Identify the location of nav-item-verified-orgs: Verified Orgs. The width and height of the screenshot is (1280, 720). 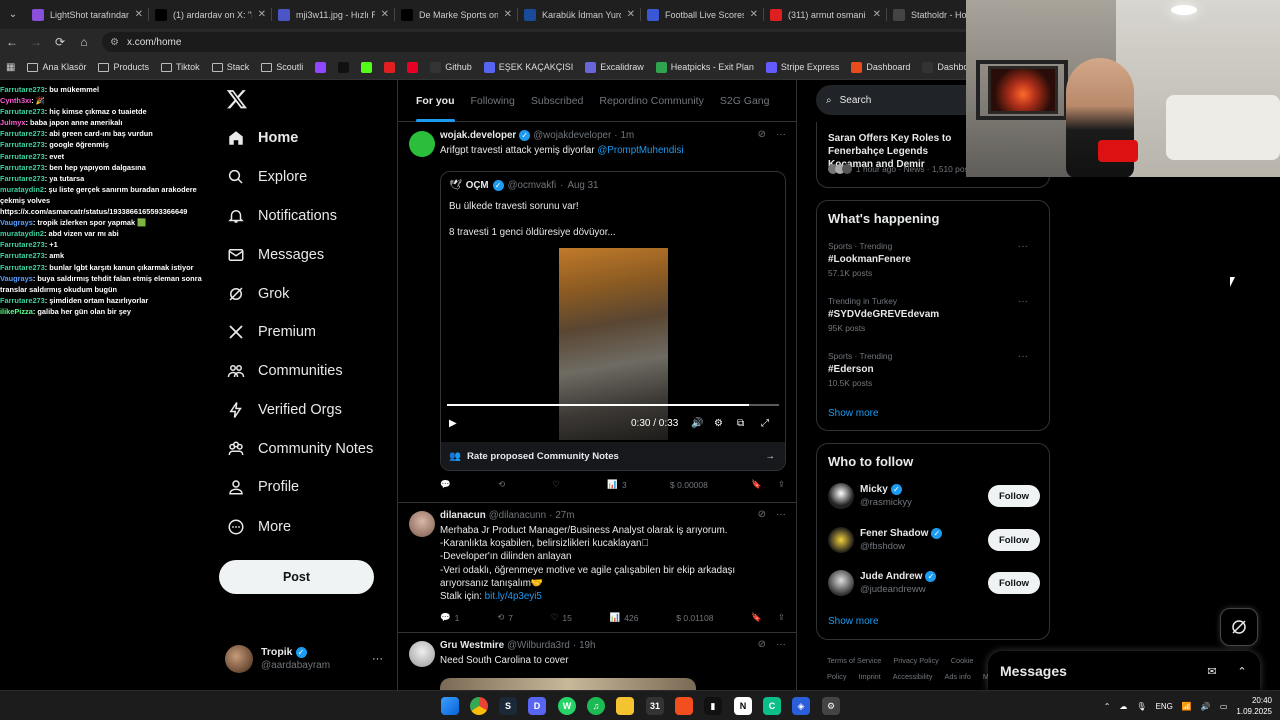
(284, 410).